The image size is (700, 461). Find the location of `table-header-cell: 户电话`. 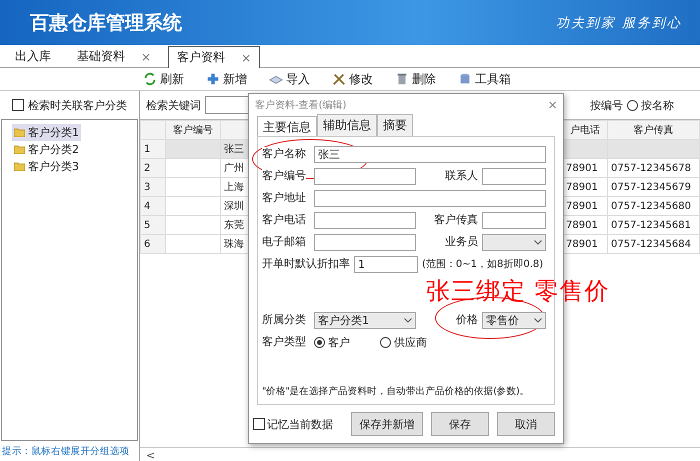

table-header-cell: 户电话 is located at coordinates (585, 130).